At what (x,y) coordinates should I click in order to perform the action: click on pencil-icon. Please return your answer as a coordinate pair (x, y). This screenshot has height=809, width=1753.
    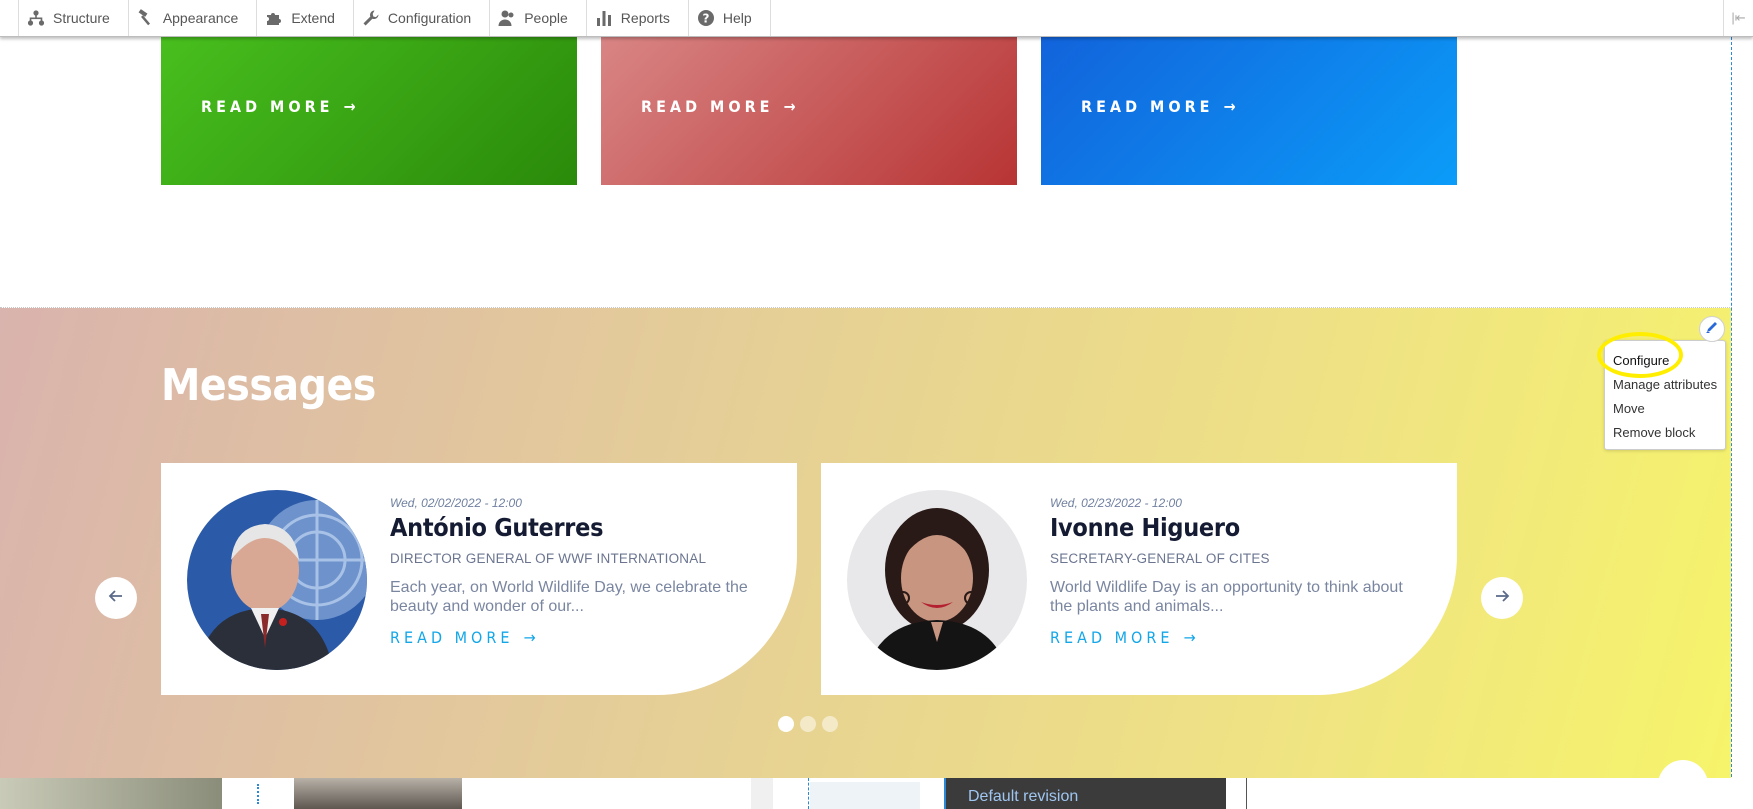
    Looking at the image, I should click on (1712, 329).